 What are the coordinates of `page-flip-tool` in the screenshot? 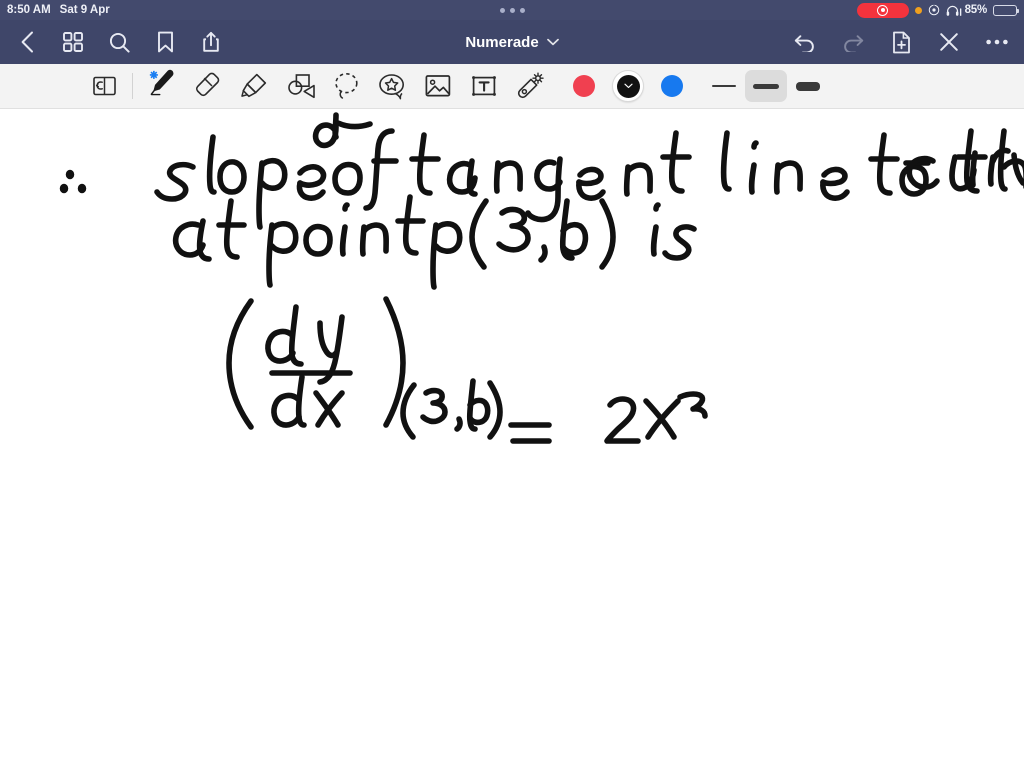 It's located at (105, 86).